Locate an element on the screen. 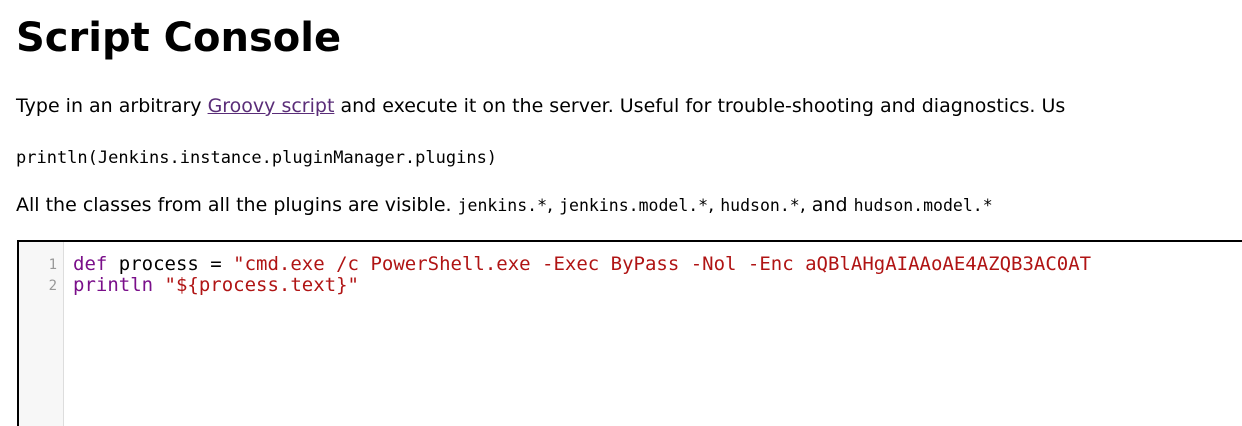 This screenshot has width=1242, height=426. separator-3: , and is located at coordinates (826, 205).